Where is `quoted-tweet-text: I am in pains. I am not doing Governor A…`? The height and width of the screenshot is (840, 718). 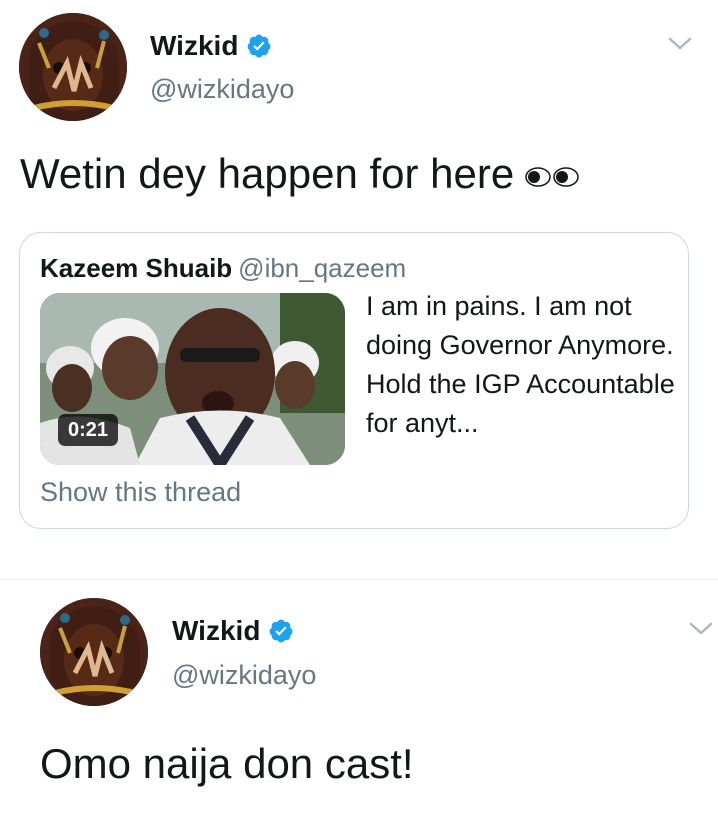
quoted-tweet-text: I am in pains. I am not doing Governor A… is located at coordinates (520, 364).